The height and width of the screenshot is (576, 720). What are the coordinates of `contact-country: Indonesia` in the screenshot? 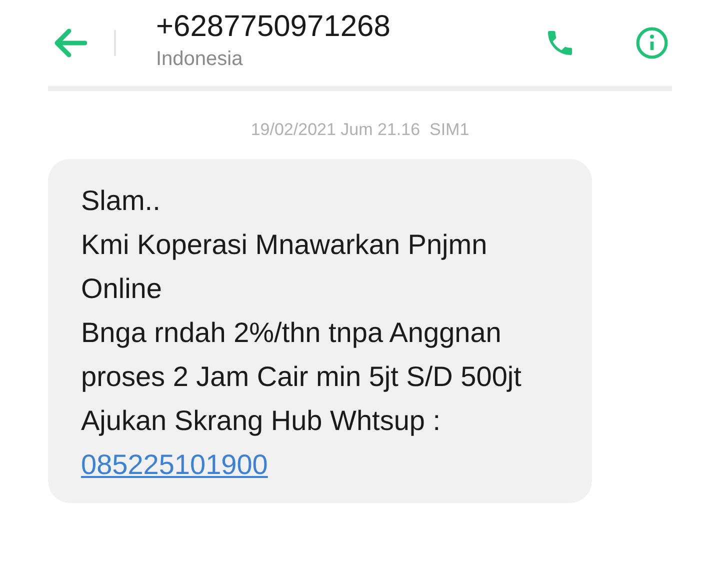 It's located at (200, 59).